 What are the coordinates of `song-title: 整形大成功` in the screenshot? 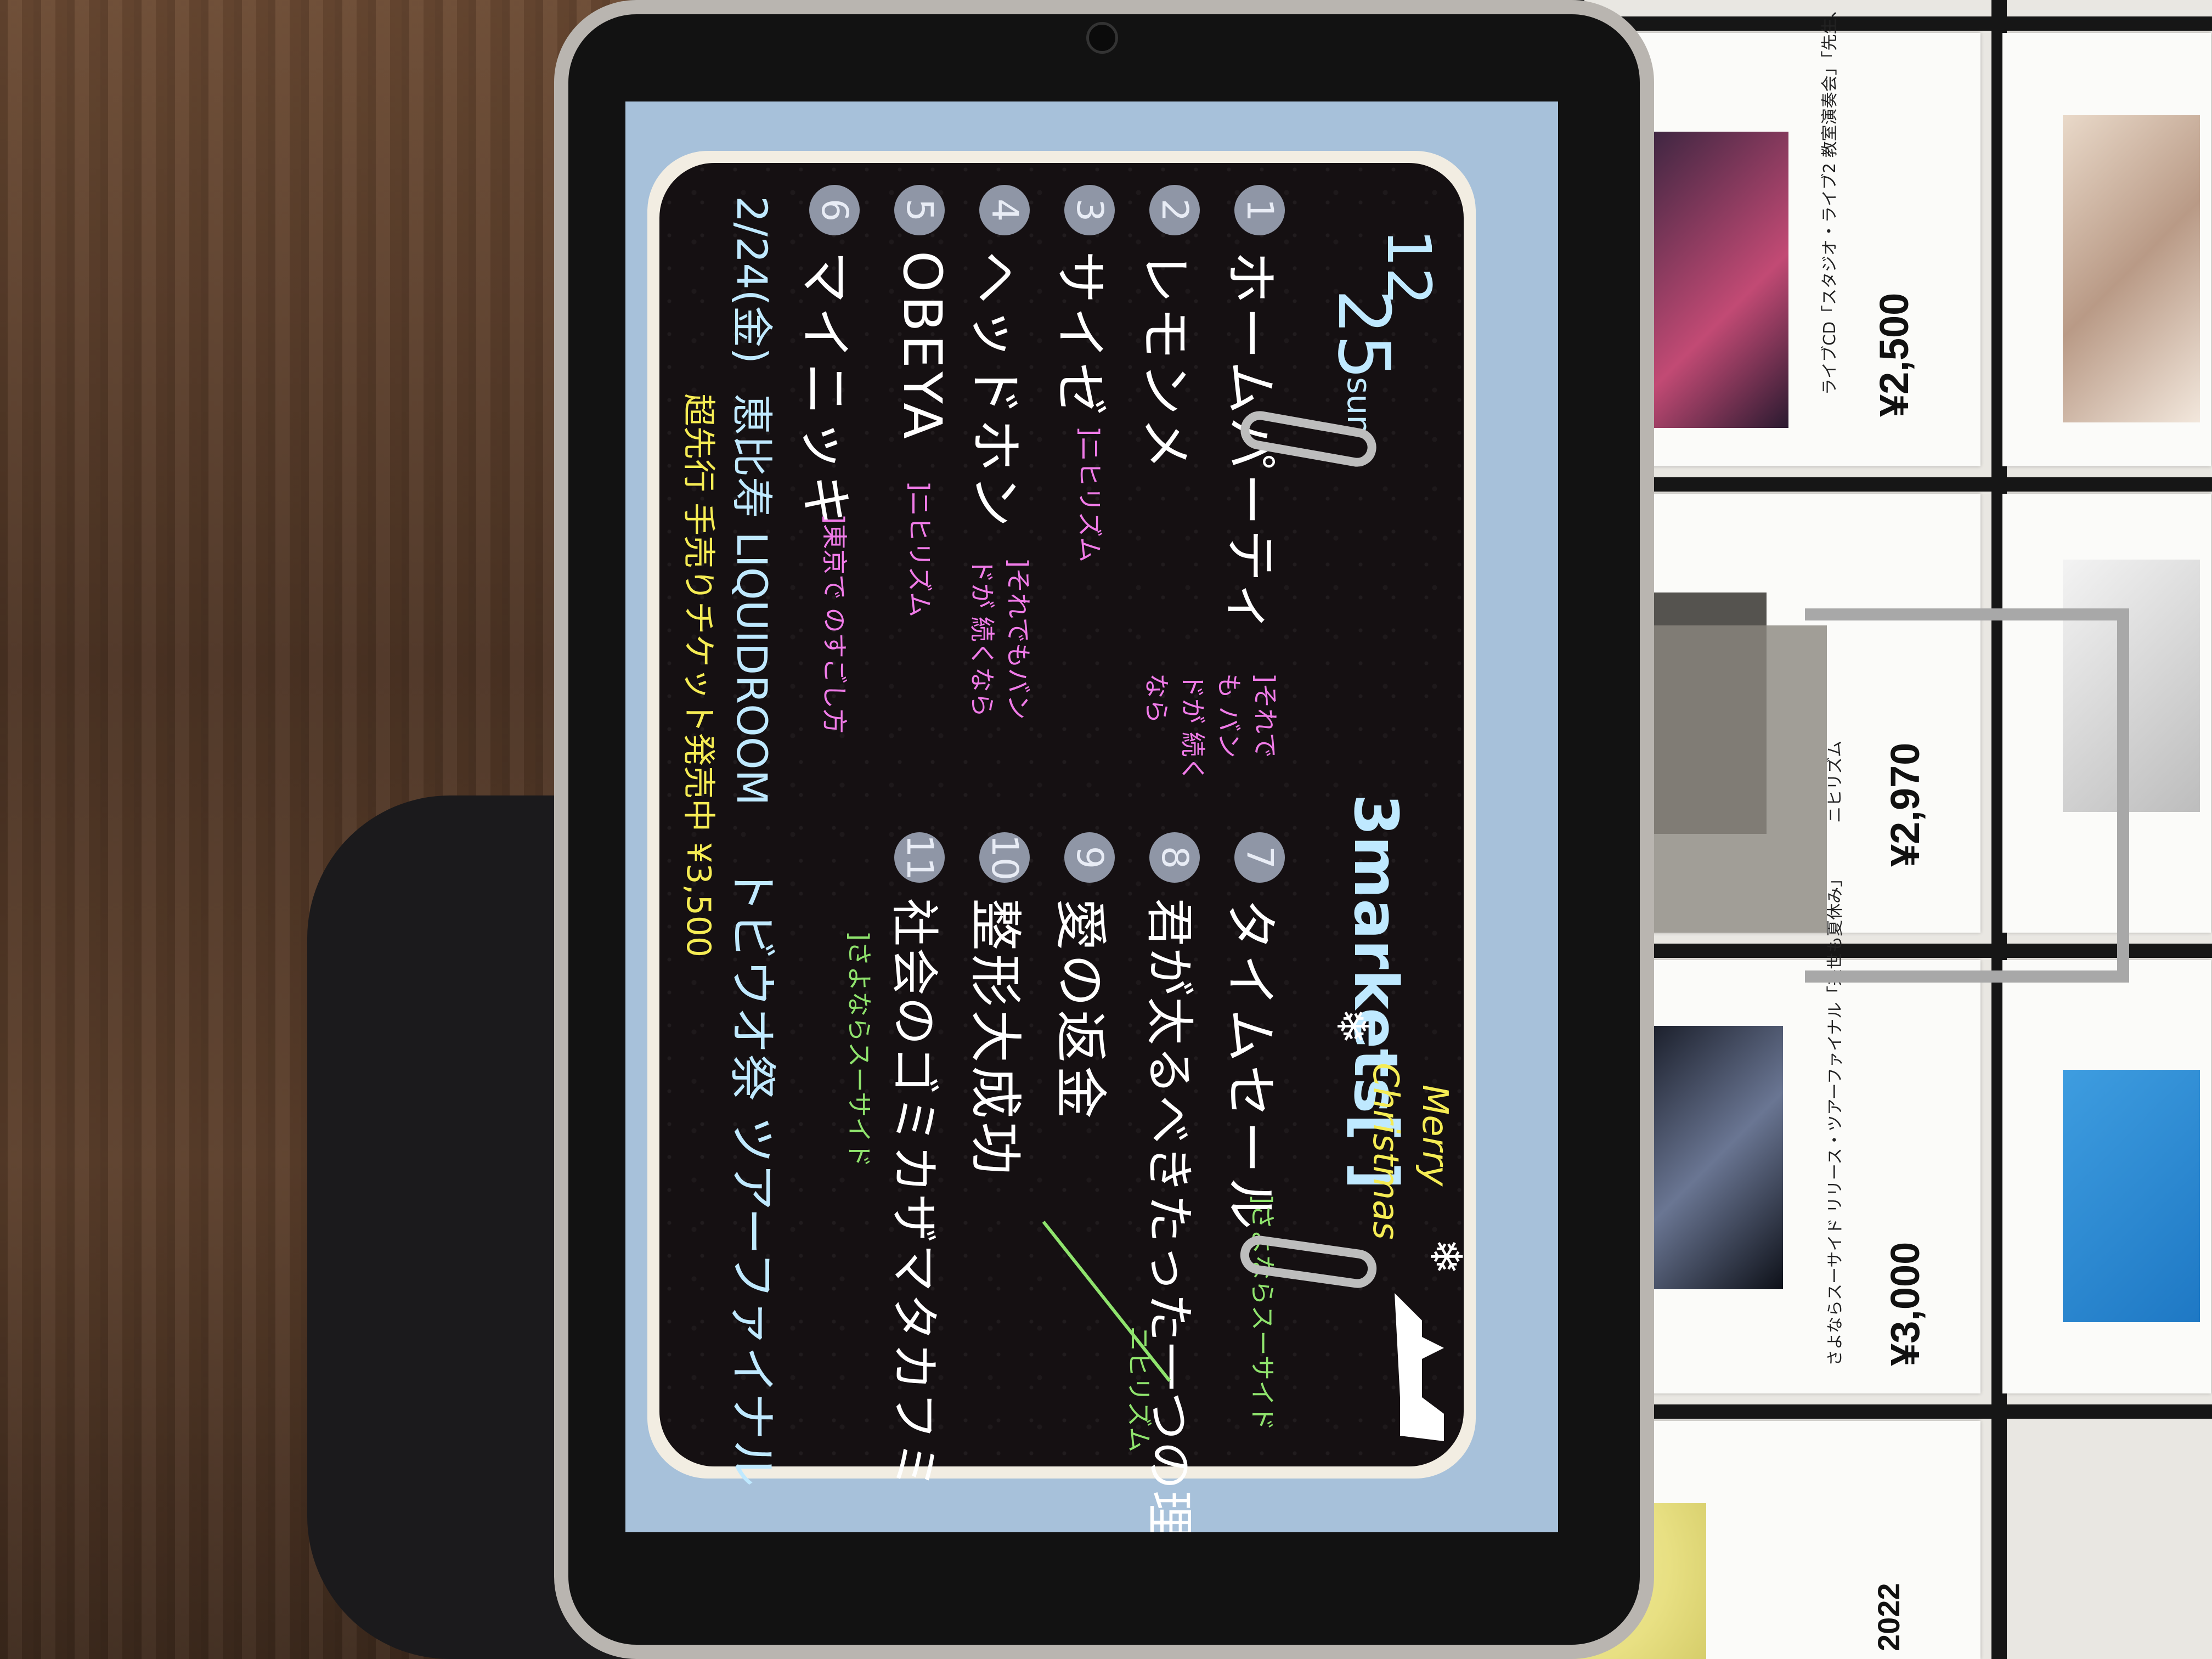 It's located at (995, 1038).